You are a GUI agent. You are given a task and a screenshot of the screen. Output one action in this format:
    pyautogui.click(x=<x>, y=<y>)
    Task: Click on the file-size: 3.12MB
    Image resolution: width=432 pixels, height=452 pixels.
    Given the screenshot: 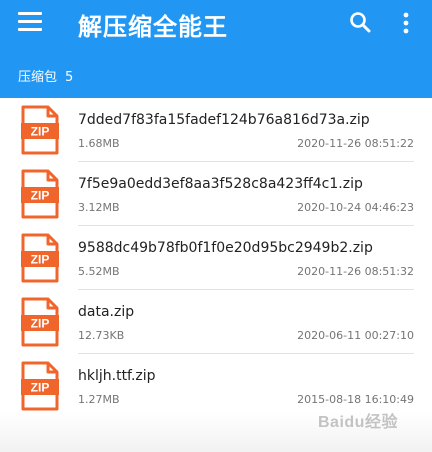 What is the action you would take?
    pyautogui.click(x=99, y=207)
    